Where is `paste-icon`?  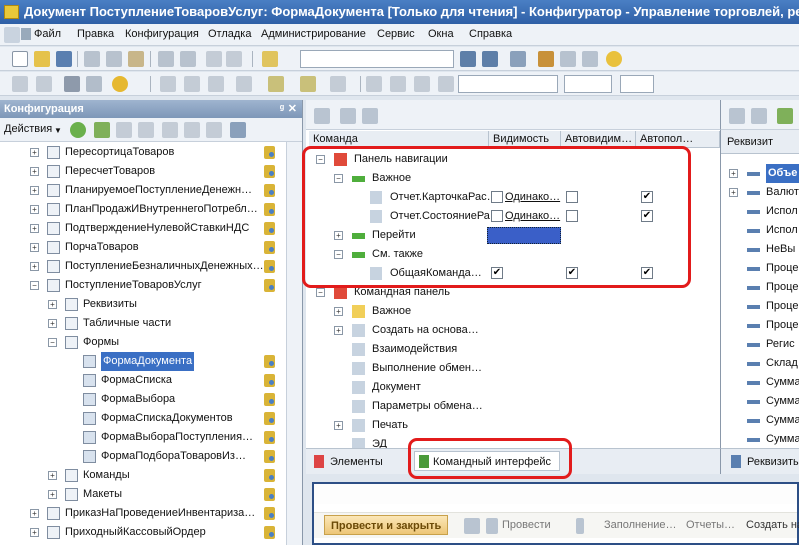
paste-icon is located at coordinates (136, 59).